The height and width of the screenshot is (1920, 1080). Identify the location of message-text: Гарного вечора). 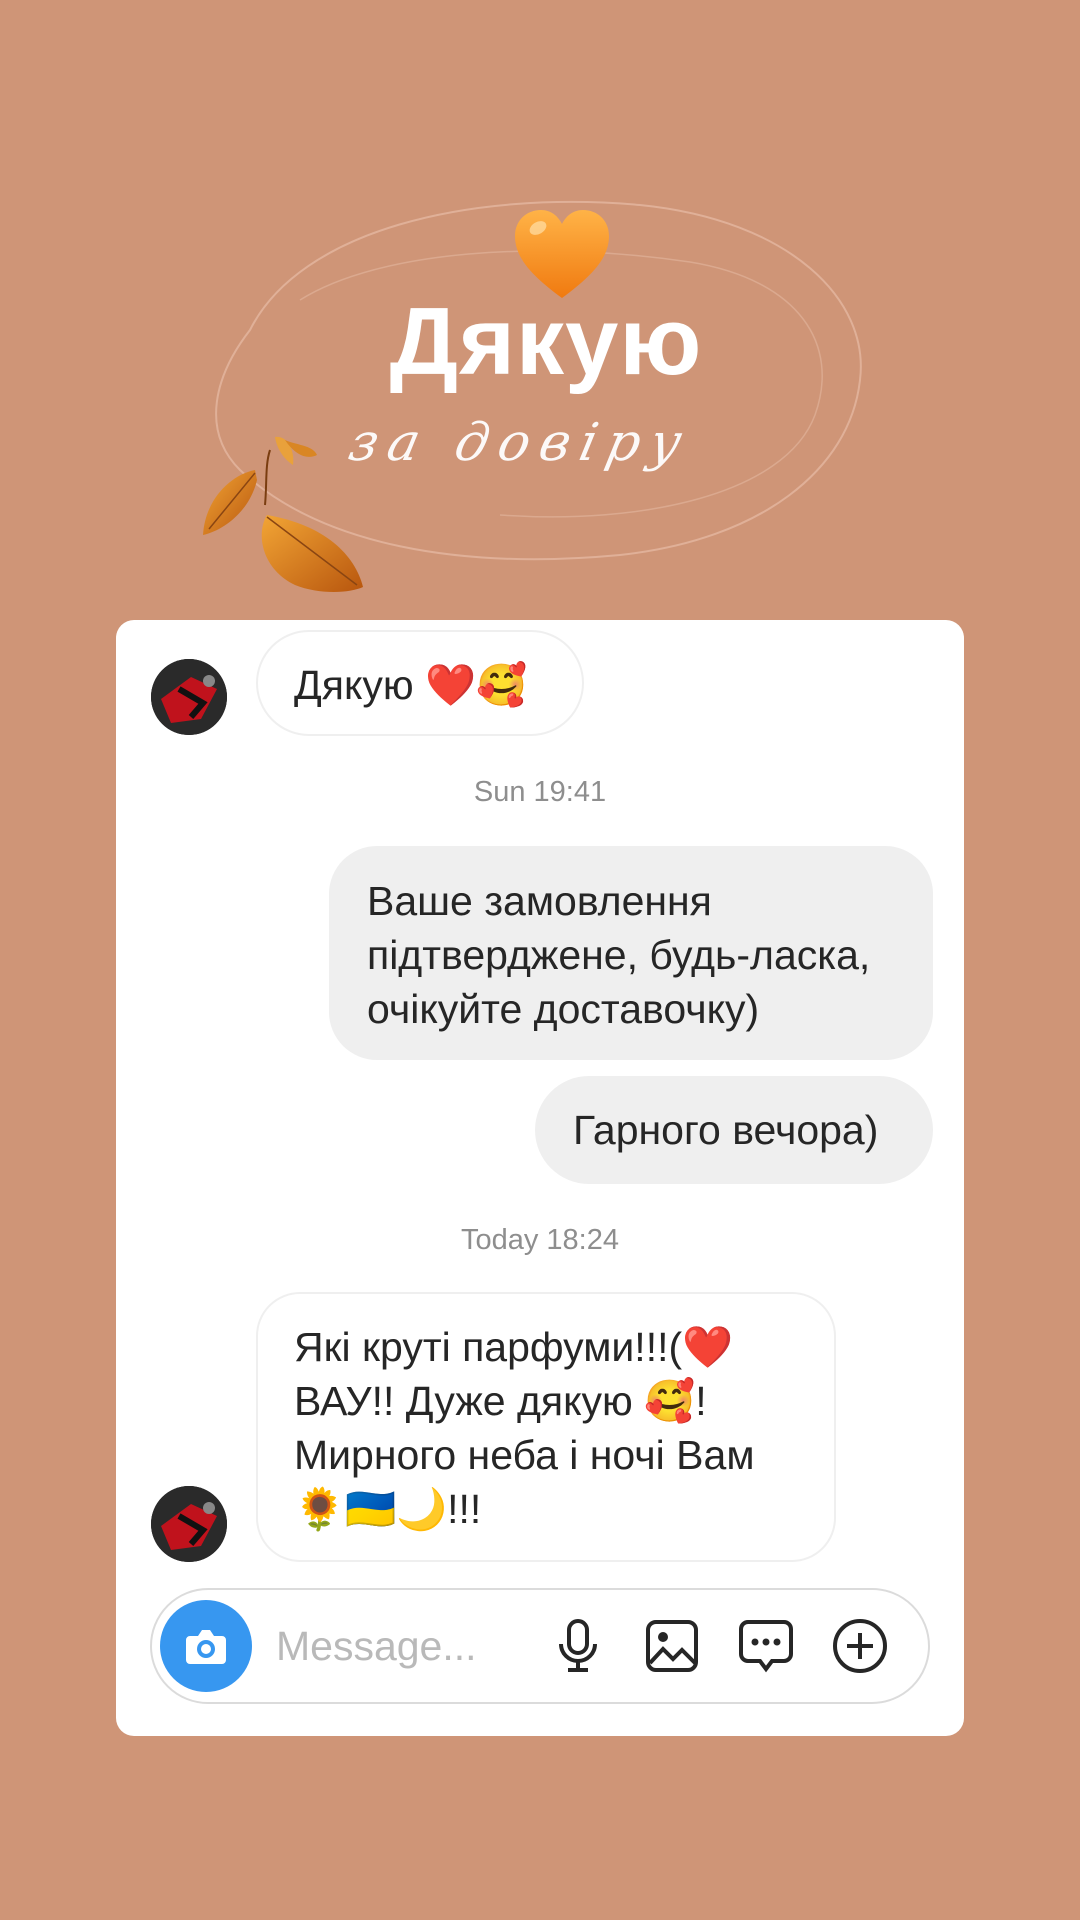
(726, 1130).